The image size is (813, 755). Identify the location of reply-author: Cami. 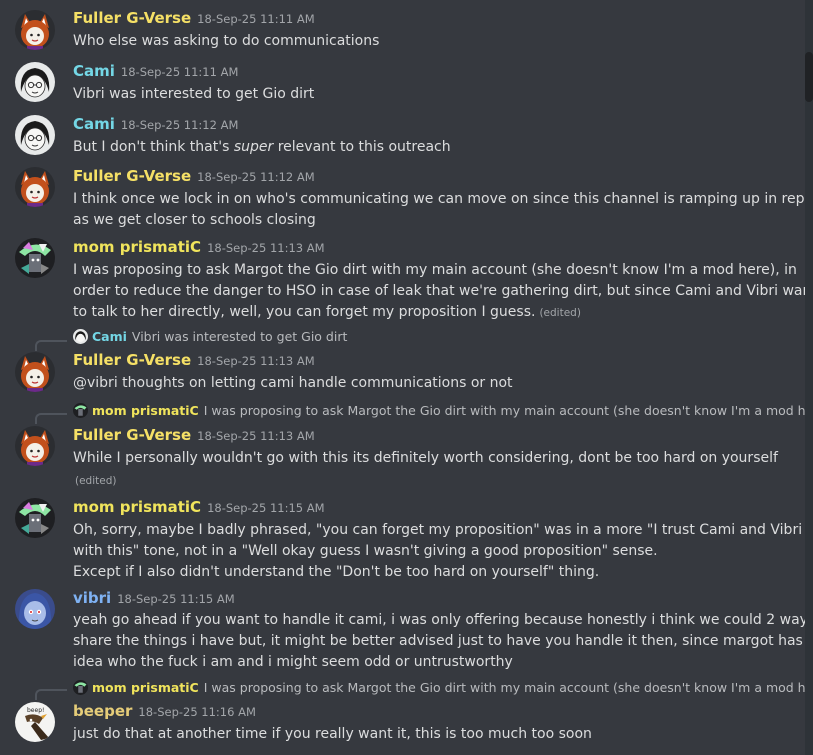
(109, 336).